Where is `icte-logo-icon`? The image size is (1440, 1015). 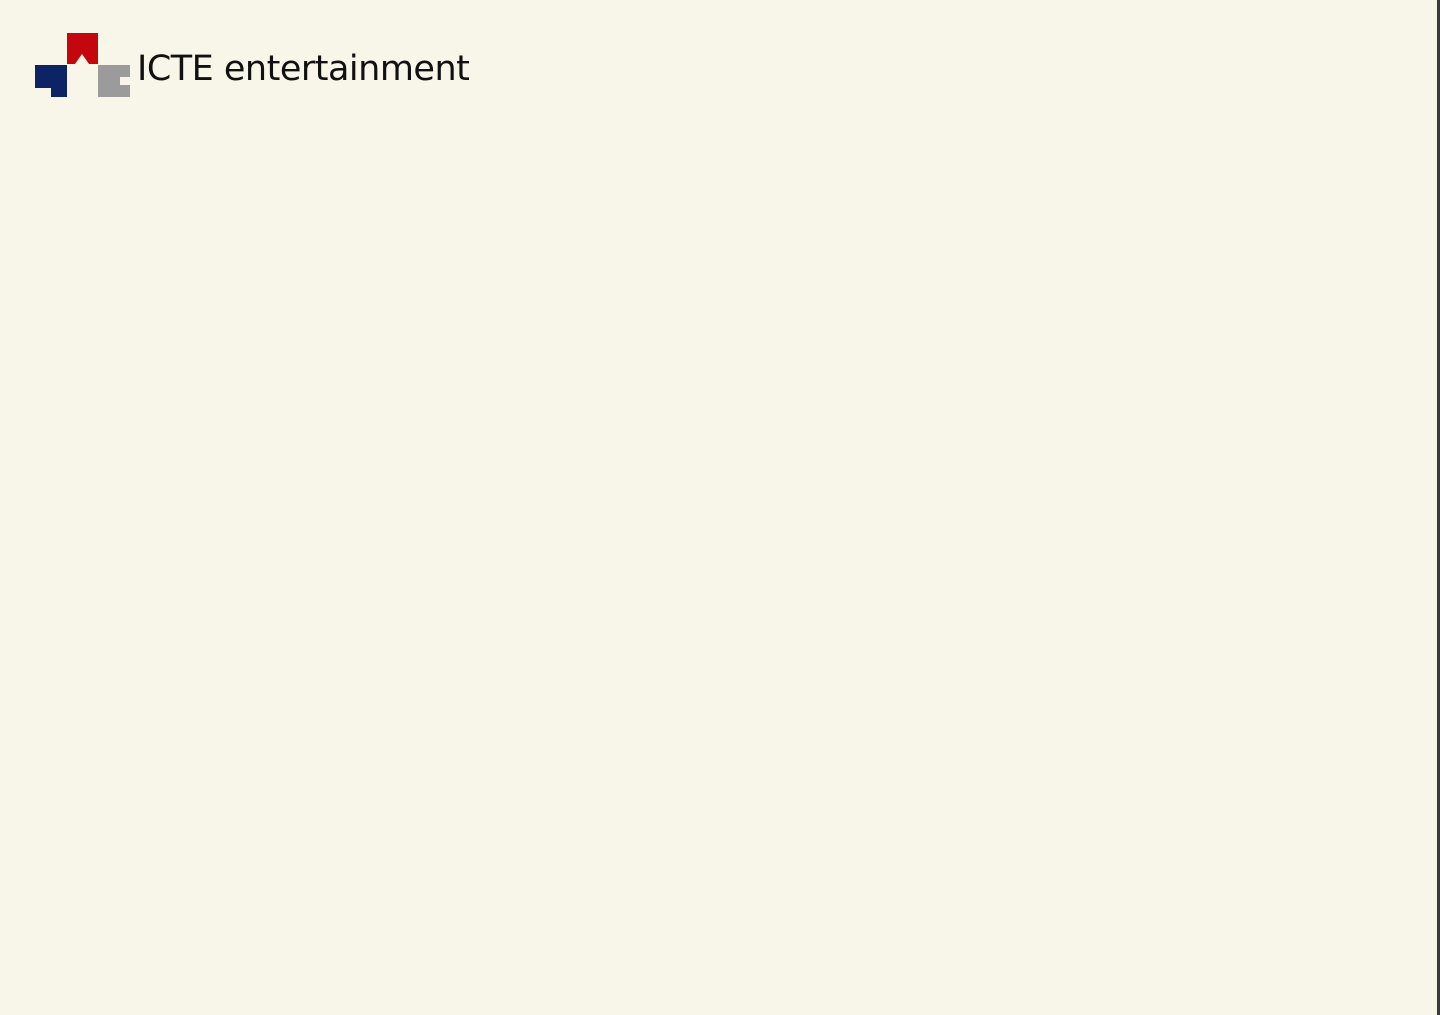 icte-logo-icon is located at coordinates (82, 65).